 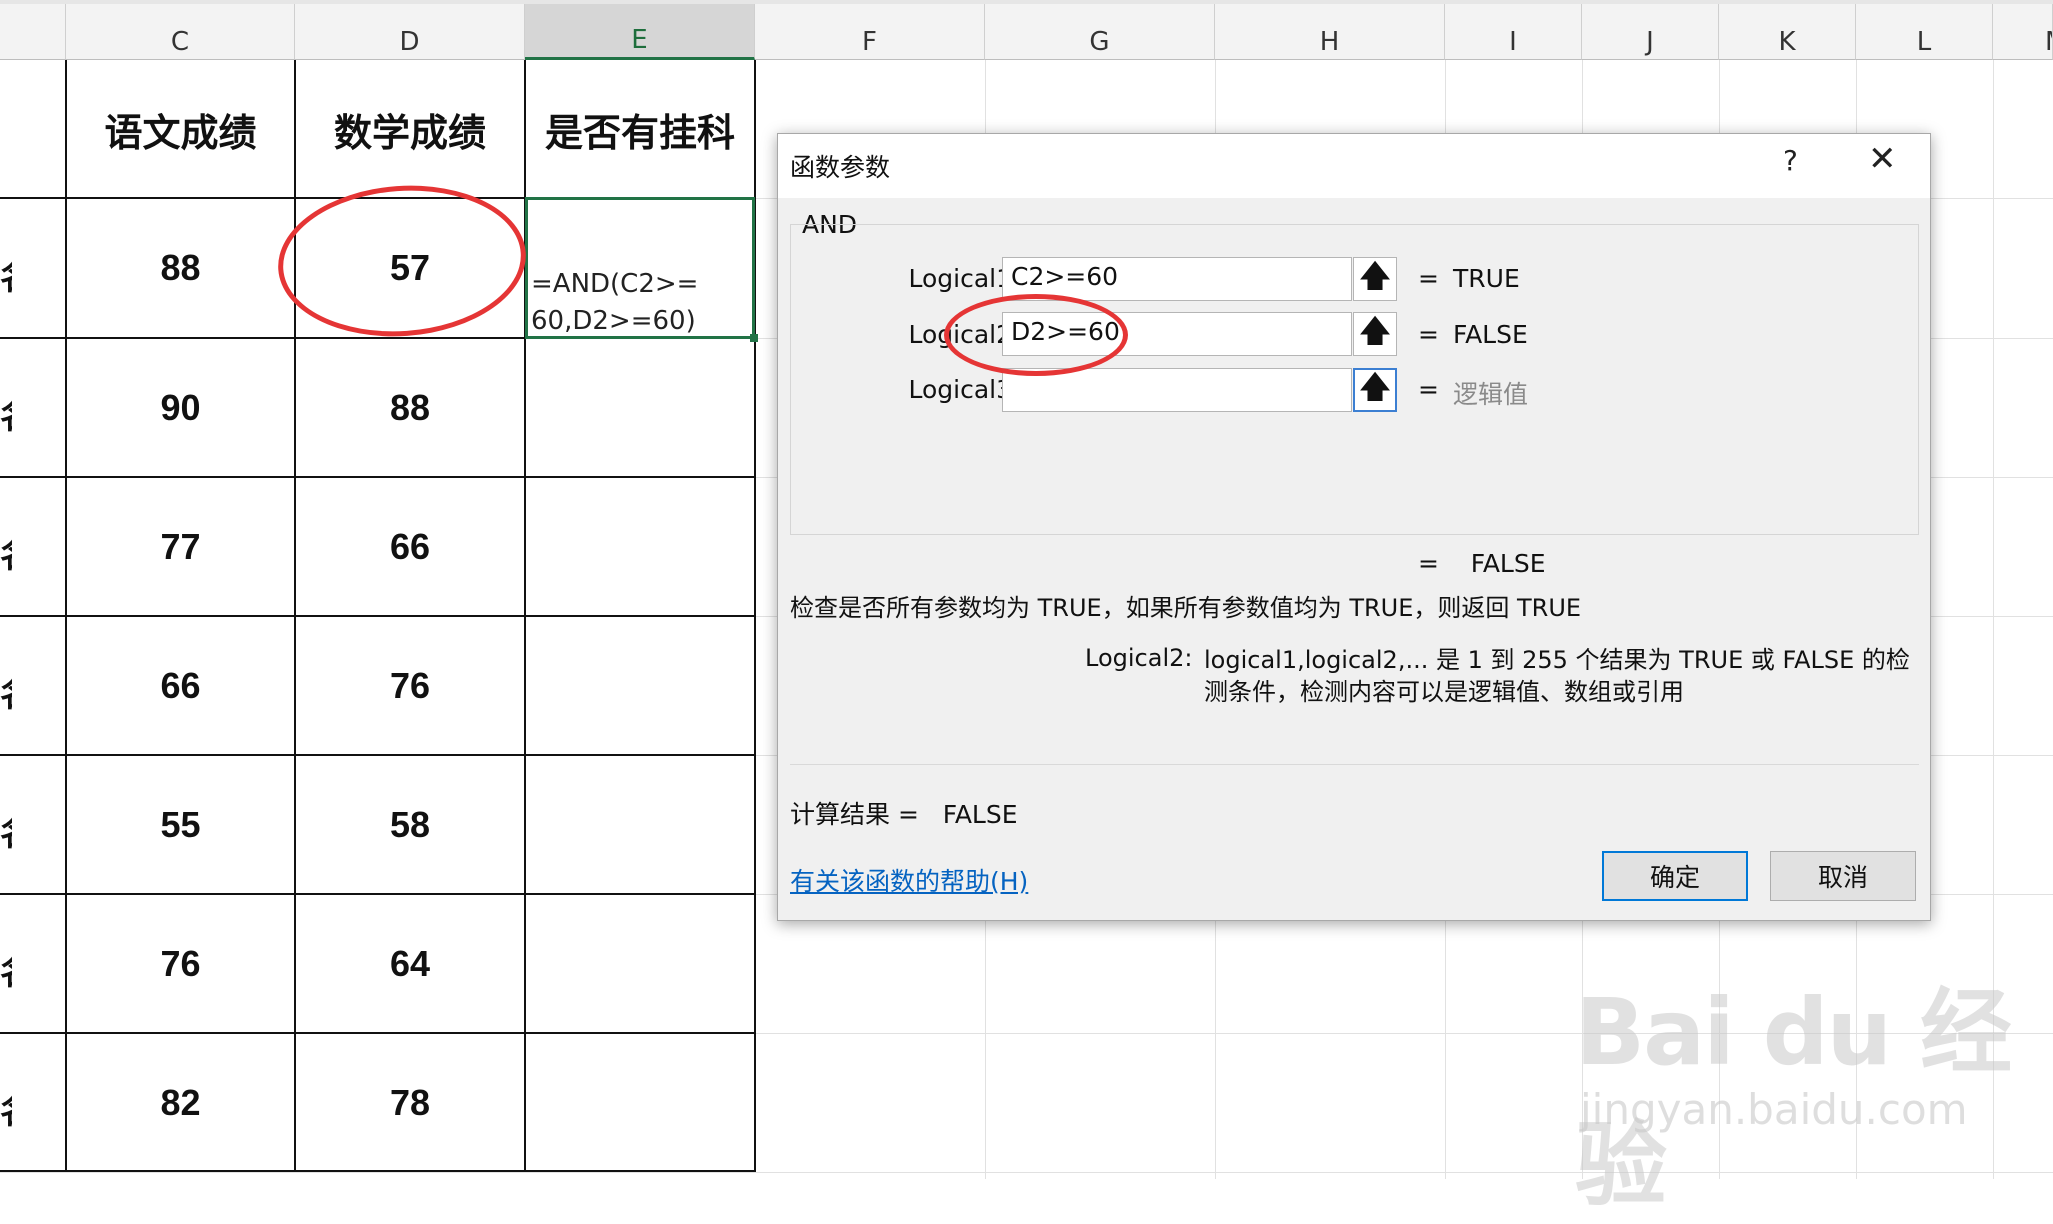 I want to click on cell-math: 78, so click(x=410, y=1102).